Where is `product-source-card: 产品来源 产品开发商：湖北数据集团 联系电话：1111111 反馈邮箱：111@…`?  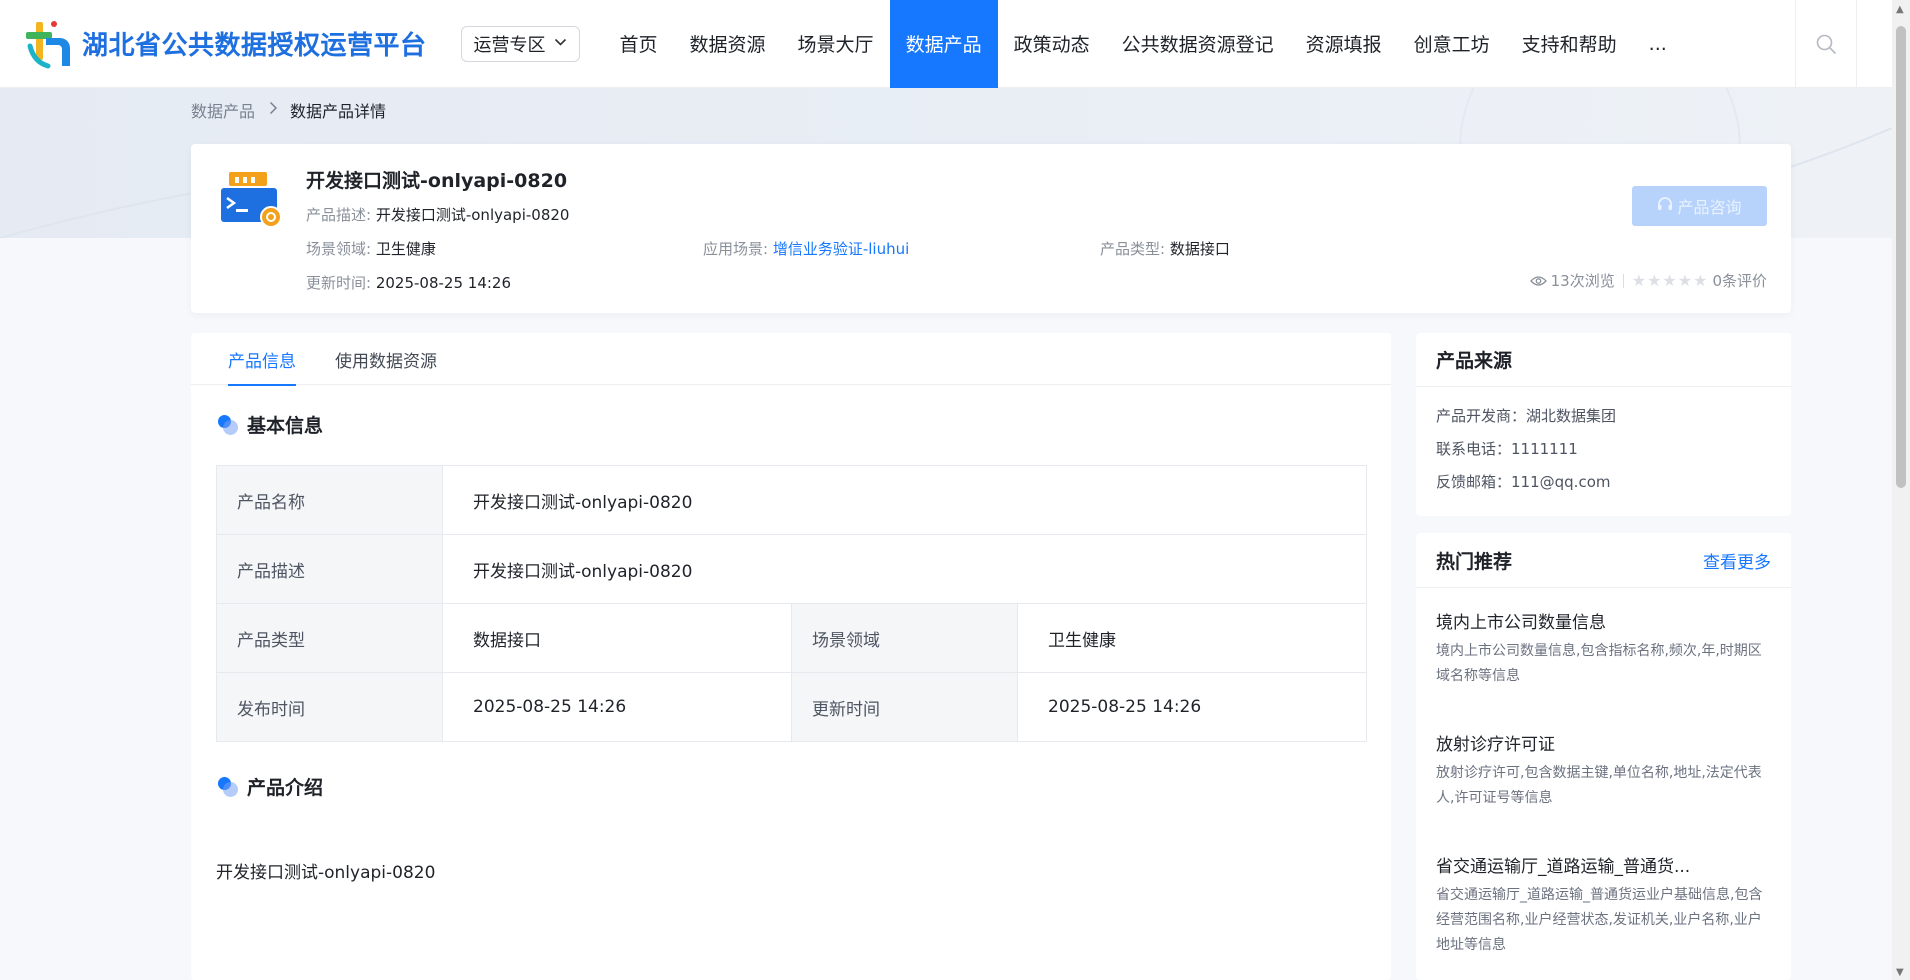
product-source-card: 产品来源 产品开发商：湖北数据集团 联系电话：1111111 反馈邮箱：111@… is located at coordinates (1603, 424).